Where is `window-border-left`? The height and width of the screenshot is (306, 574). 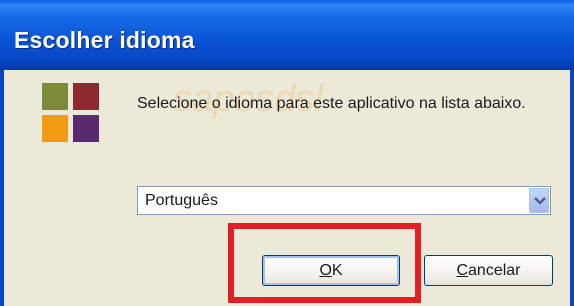
window-border-left is located at coordinates (2, 188).